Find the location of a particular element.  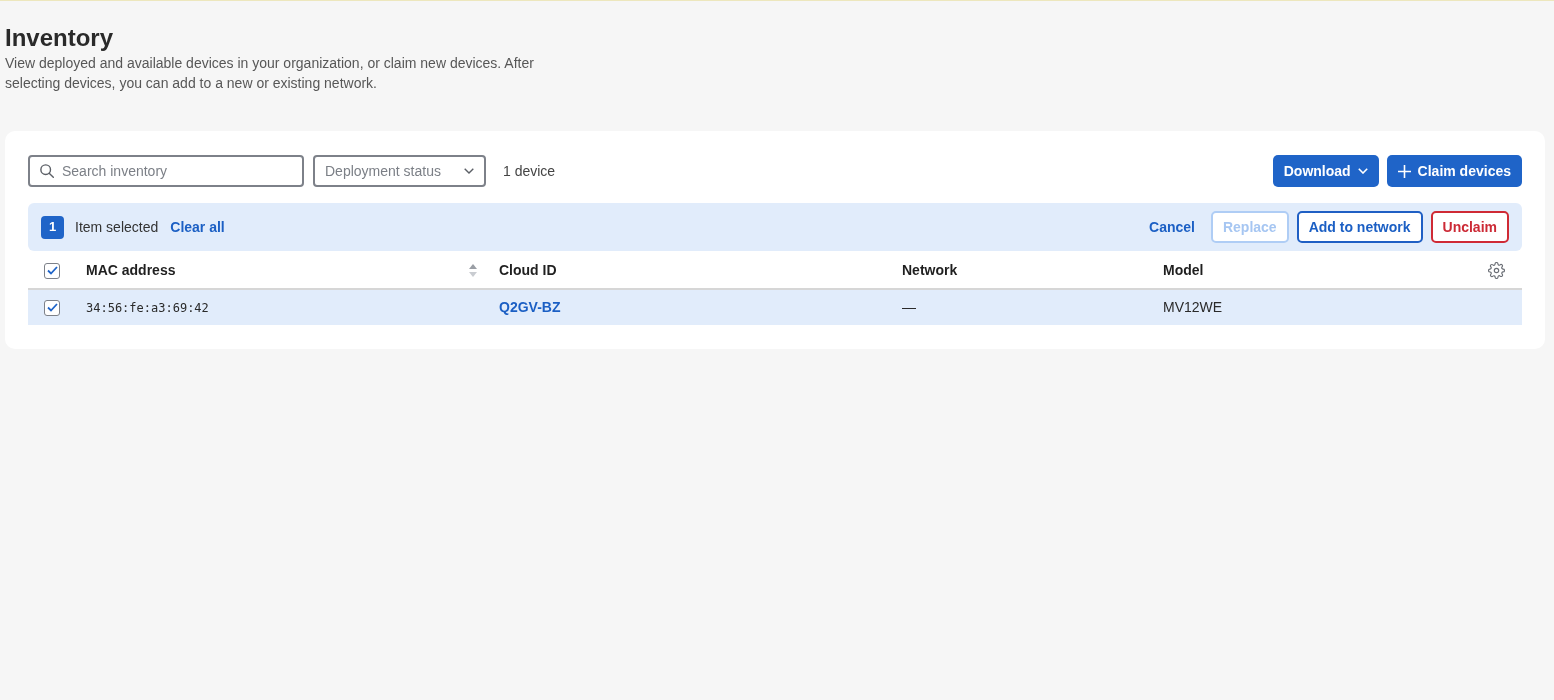

add-to-network-button: Add to network is located at coordinates (1359, 227).